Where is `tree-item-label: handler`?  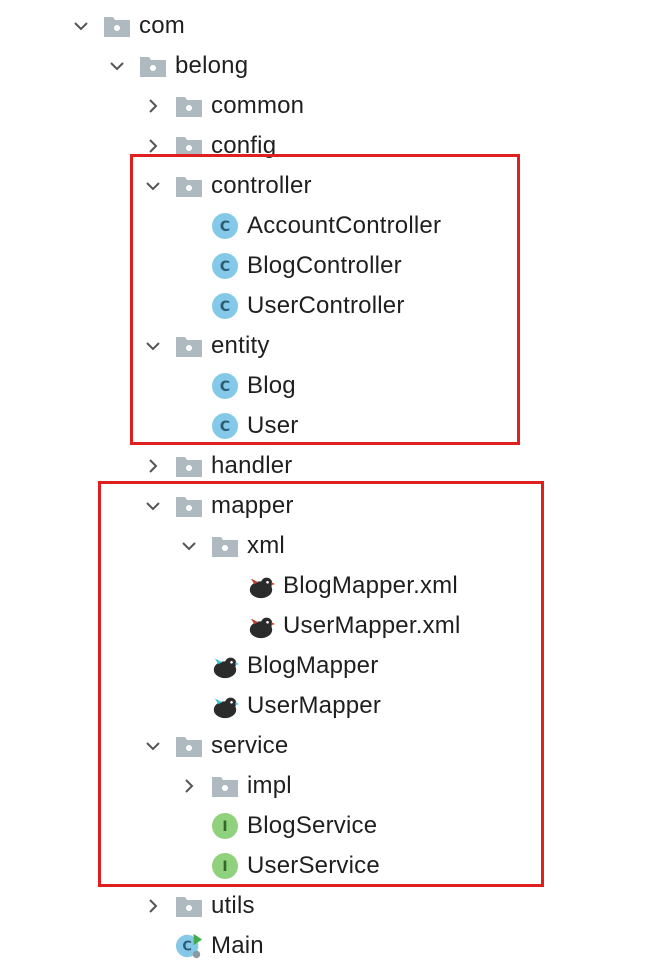
tree-item-label: handler is located at coordinates (252, 465).